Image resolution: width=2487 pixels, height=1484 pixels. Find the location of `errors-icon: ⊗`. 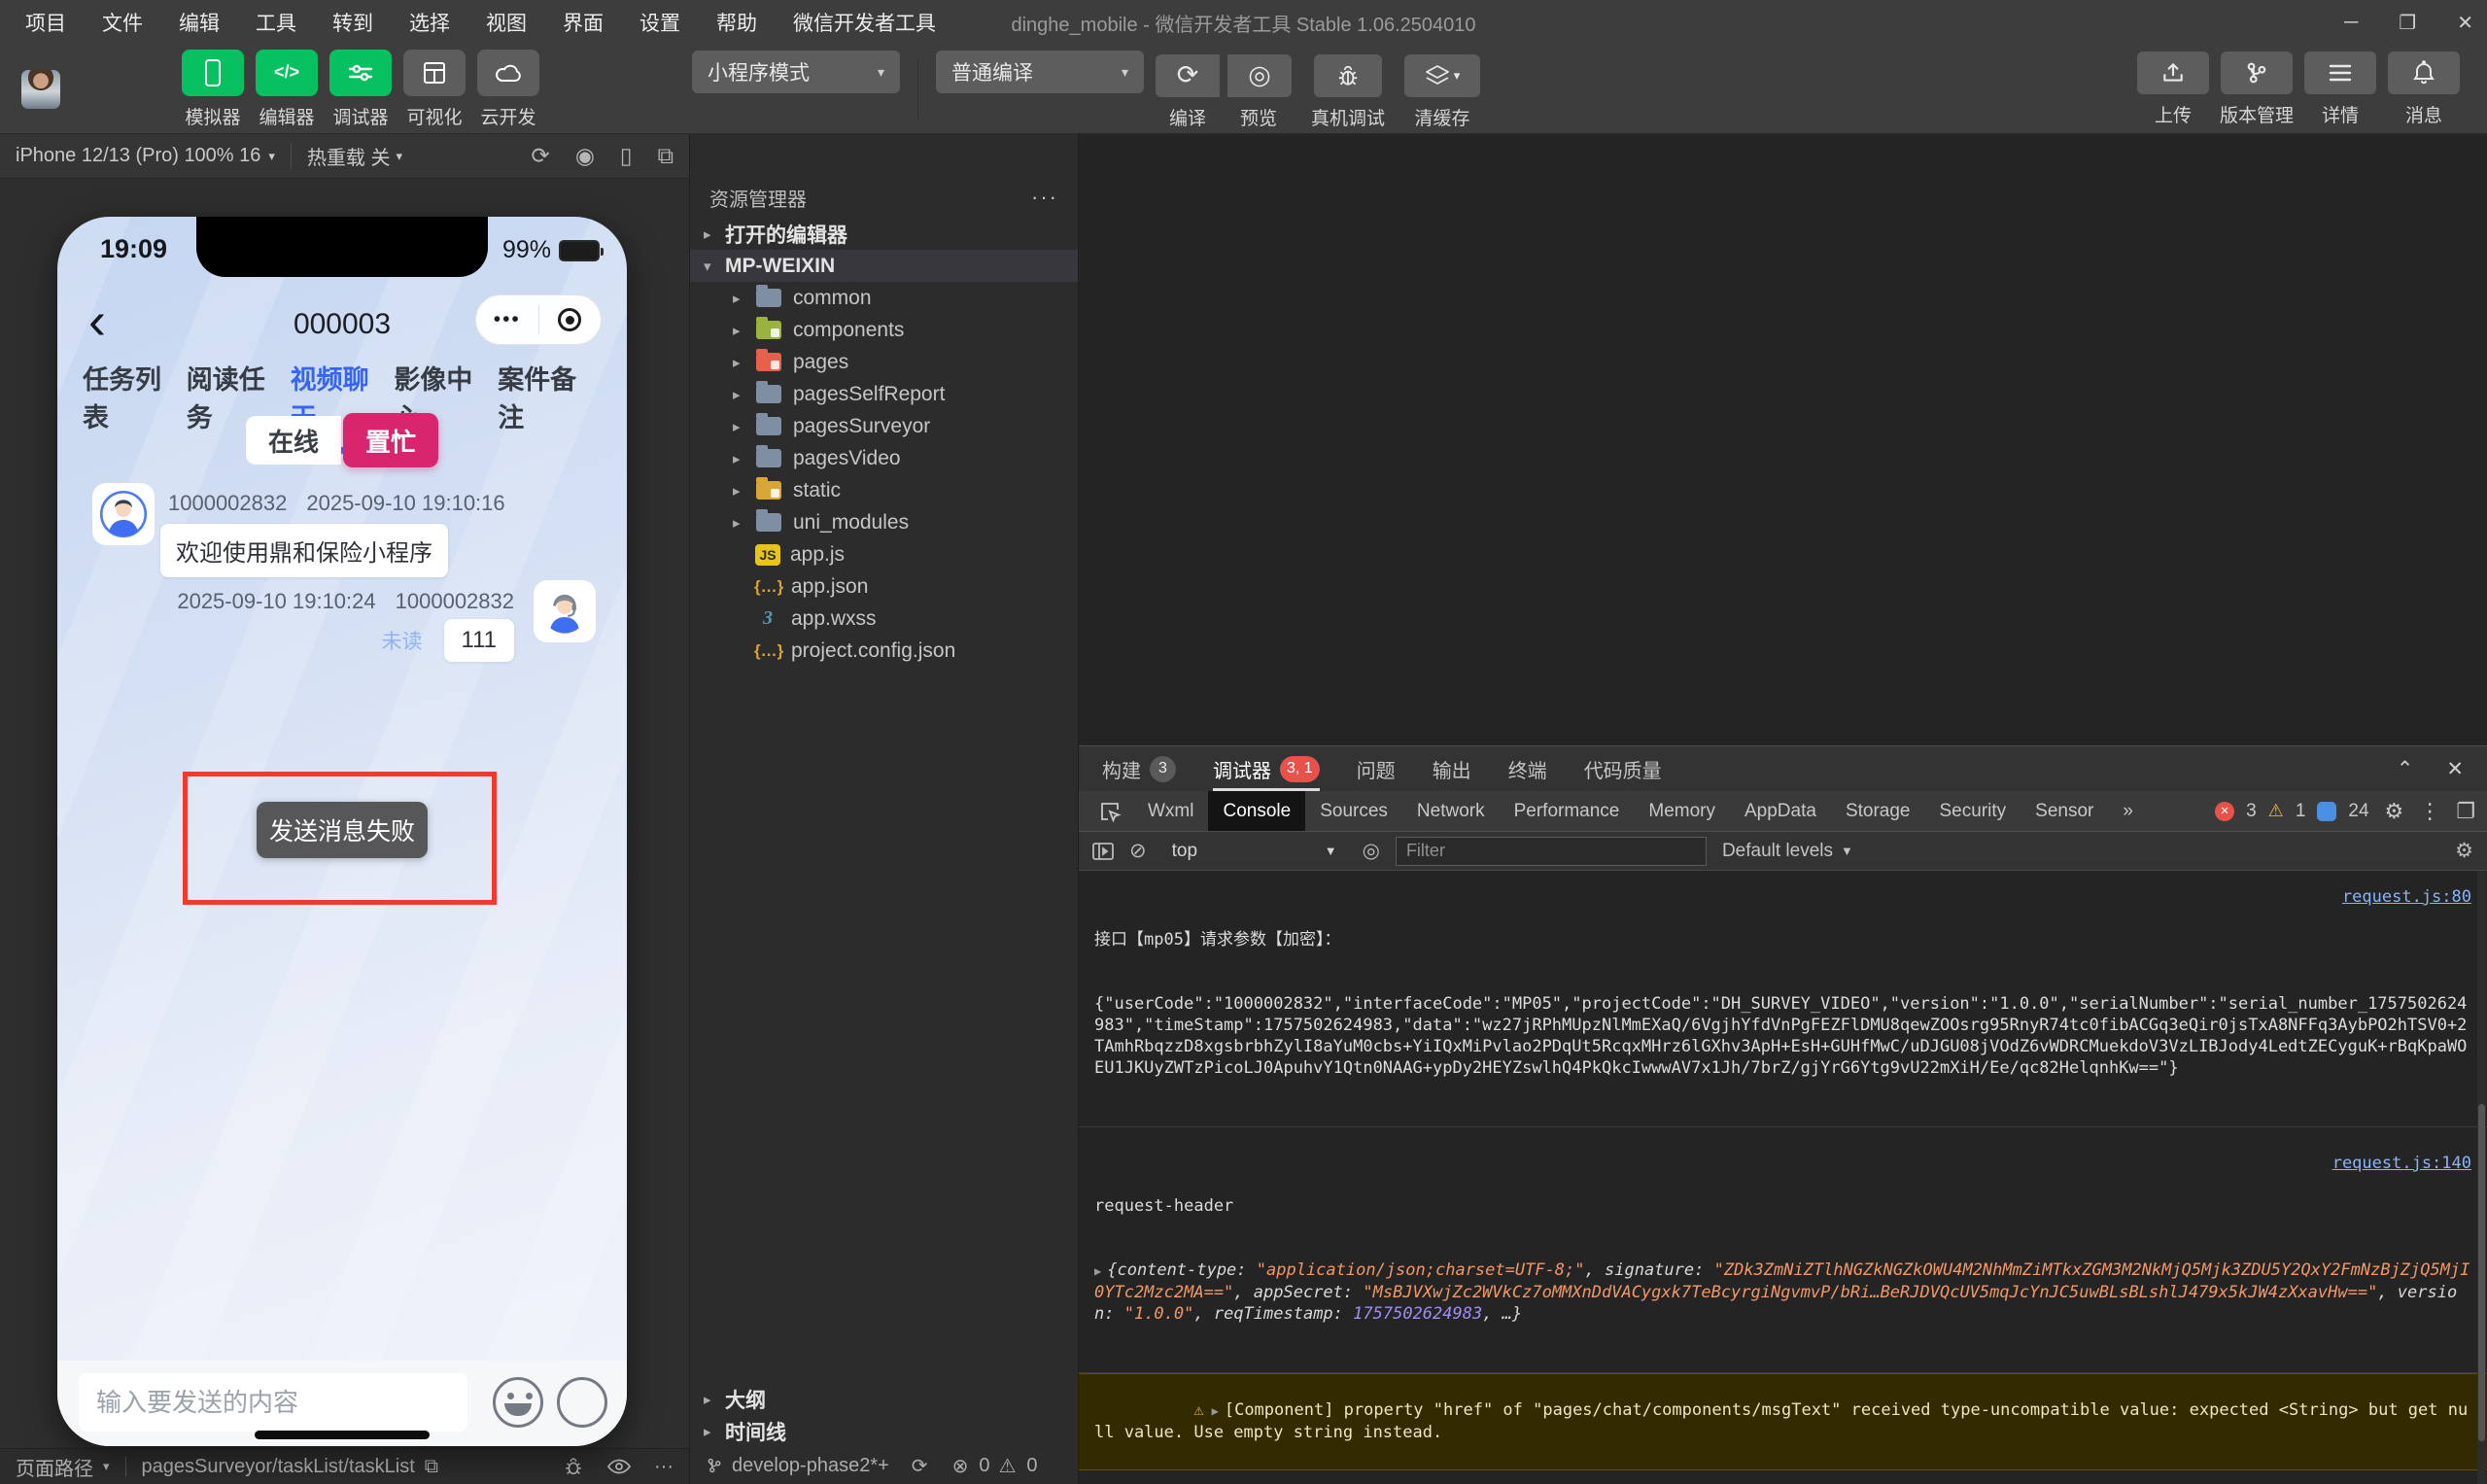

errors-icon: ⊗ is located at coordinates (961, 1466).